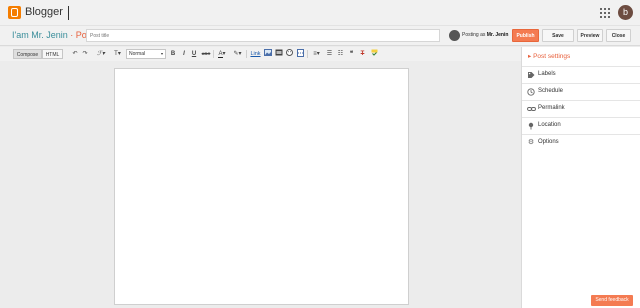 The width and height of the screenshot is (640, 308). Describe the element at coordinates (255, 54) in the screenshot. I see `link-button: Link` at that location.